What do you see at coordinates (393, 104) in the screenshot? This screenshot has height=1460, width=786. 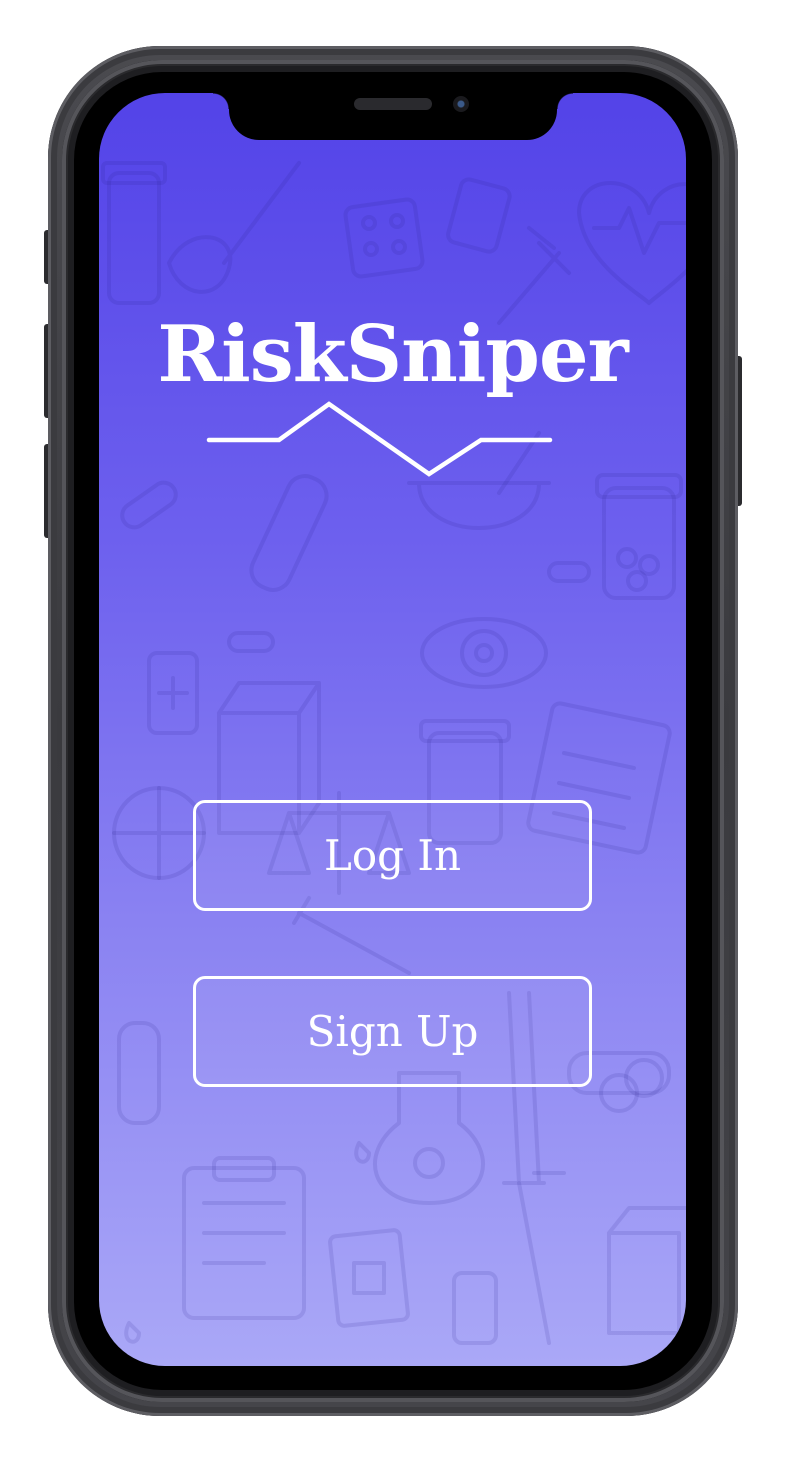 I see `earpiece-speaker` at bounding box center [393, 104].